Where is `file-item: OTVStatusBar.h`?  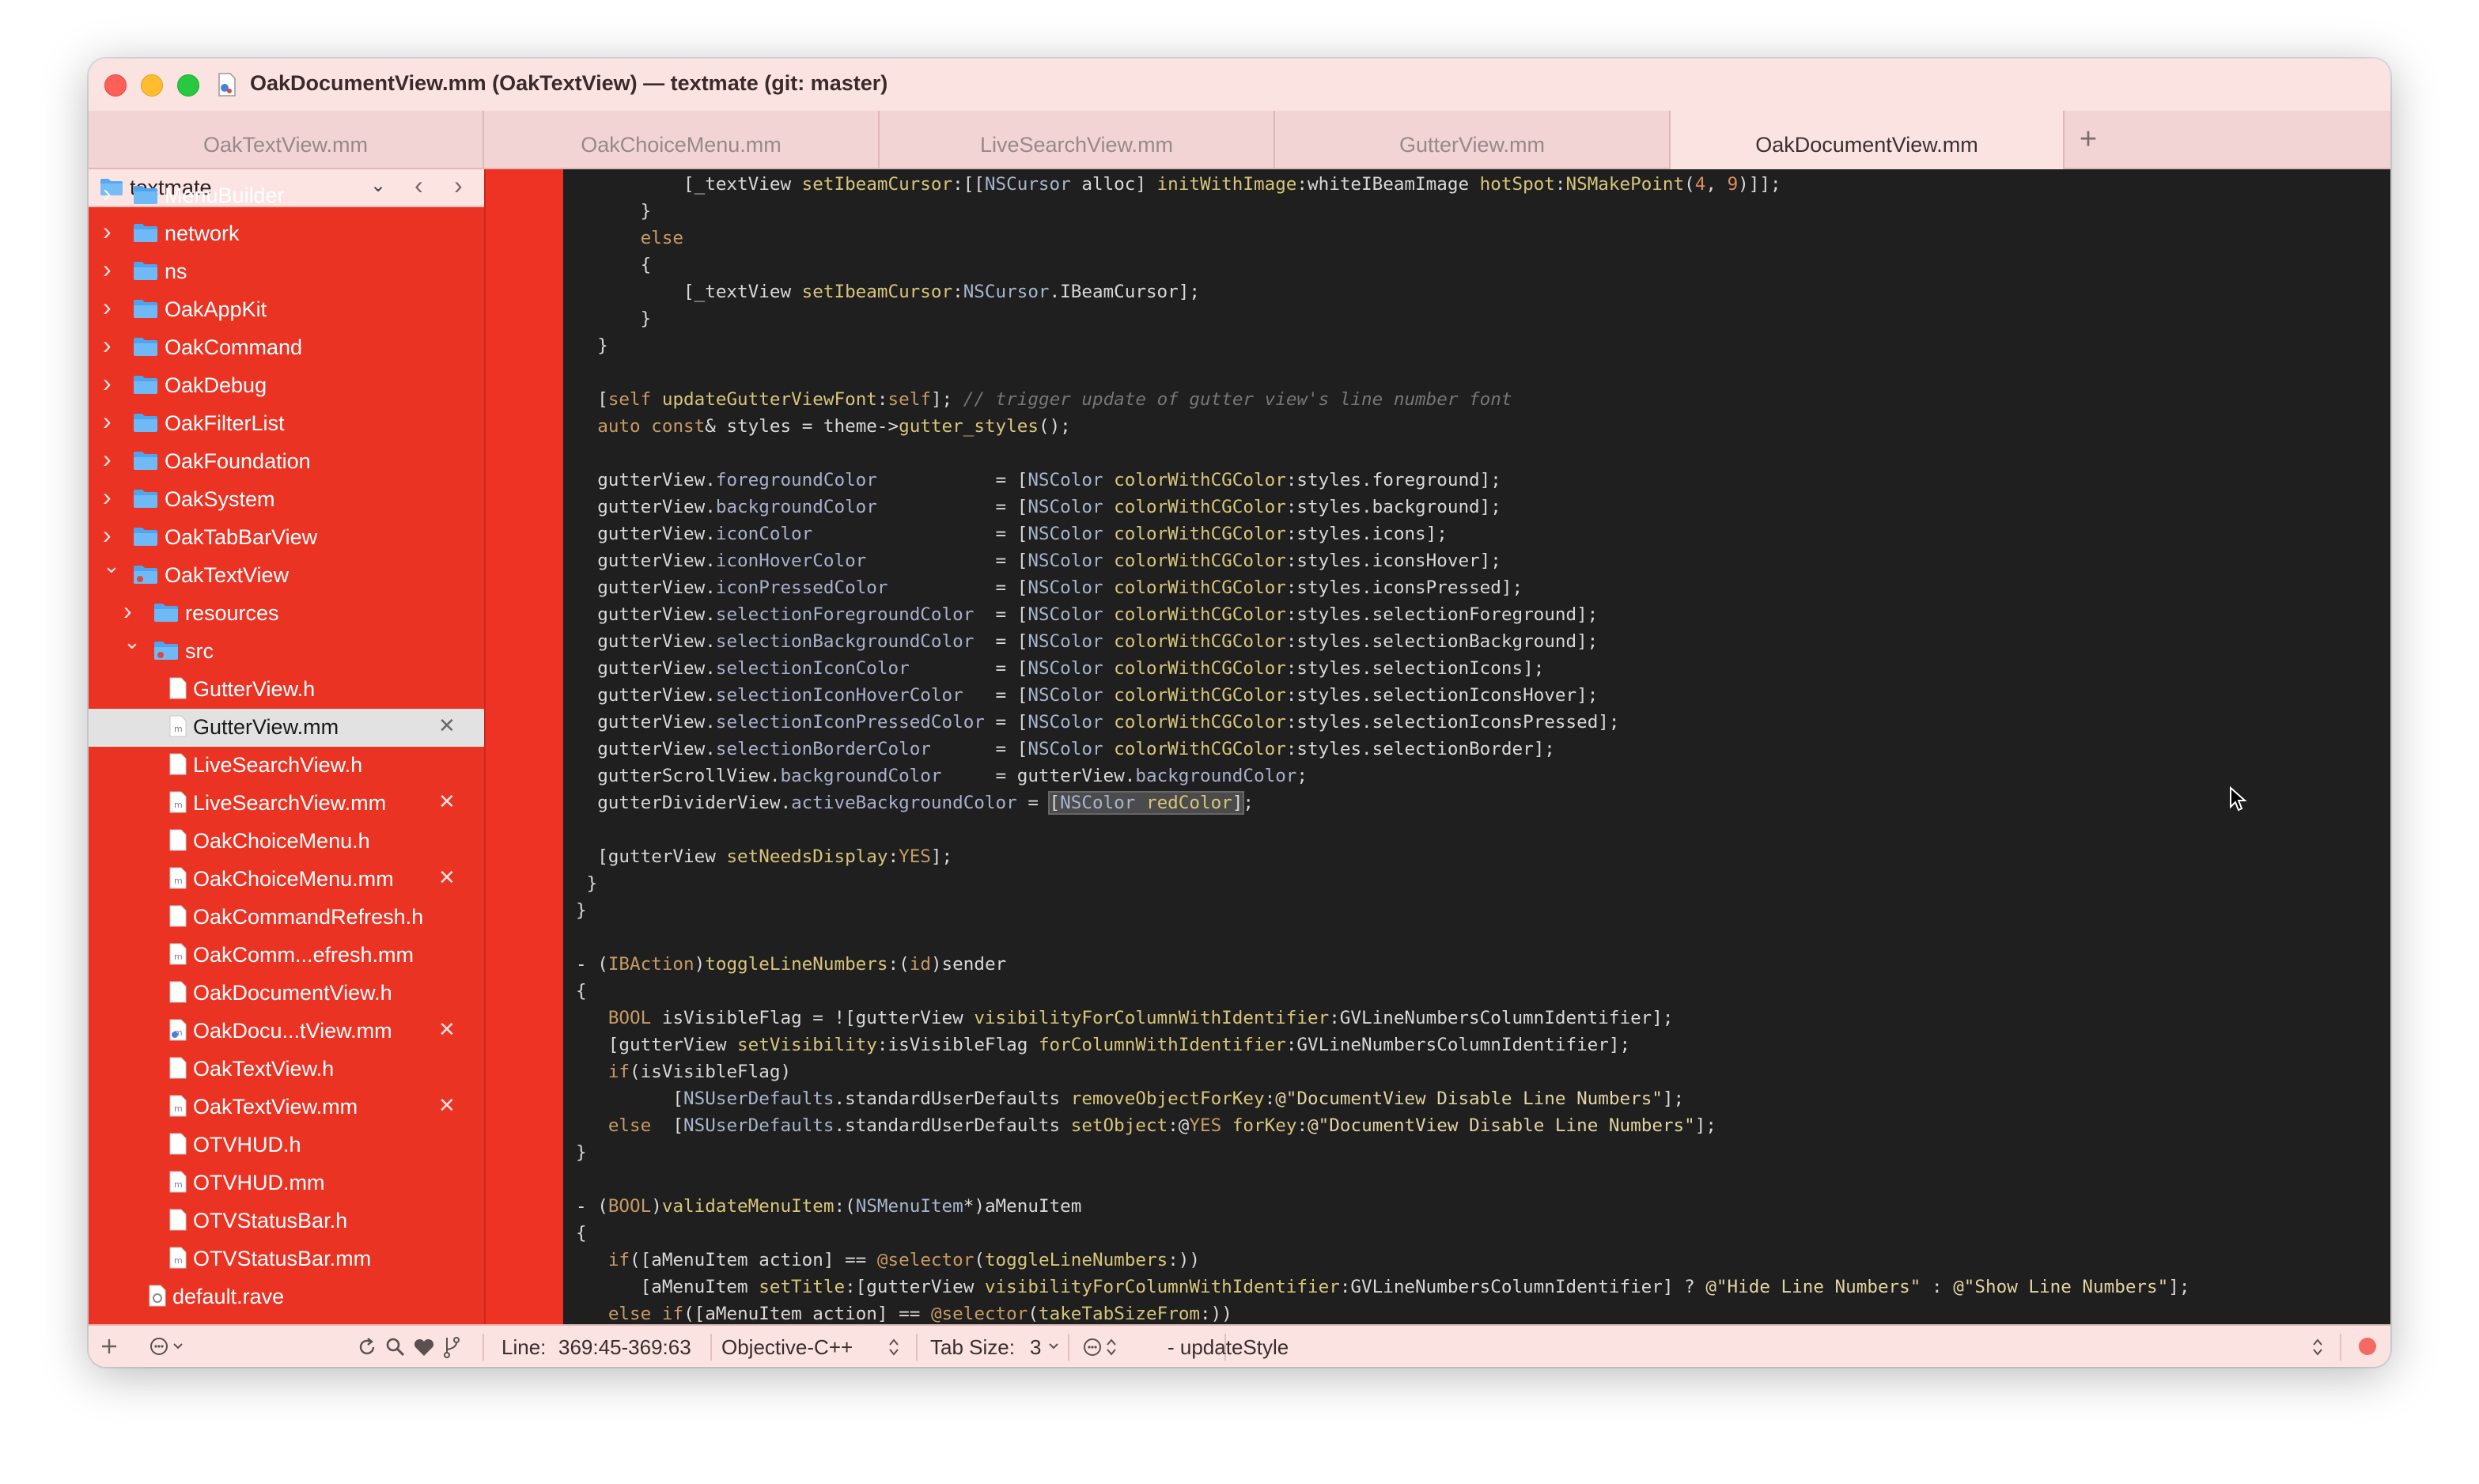
file-item: OTVStatusBar.h is located at coordinates (286, 1221).